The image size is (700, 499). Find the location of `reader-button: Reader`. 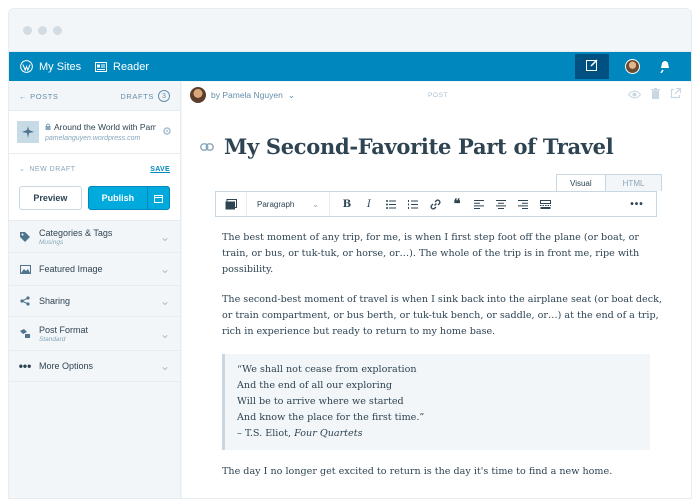

reader-button: Reader is located at coordinates (122, 66).